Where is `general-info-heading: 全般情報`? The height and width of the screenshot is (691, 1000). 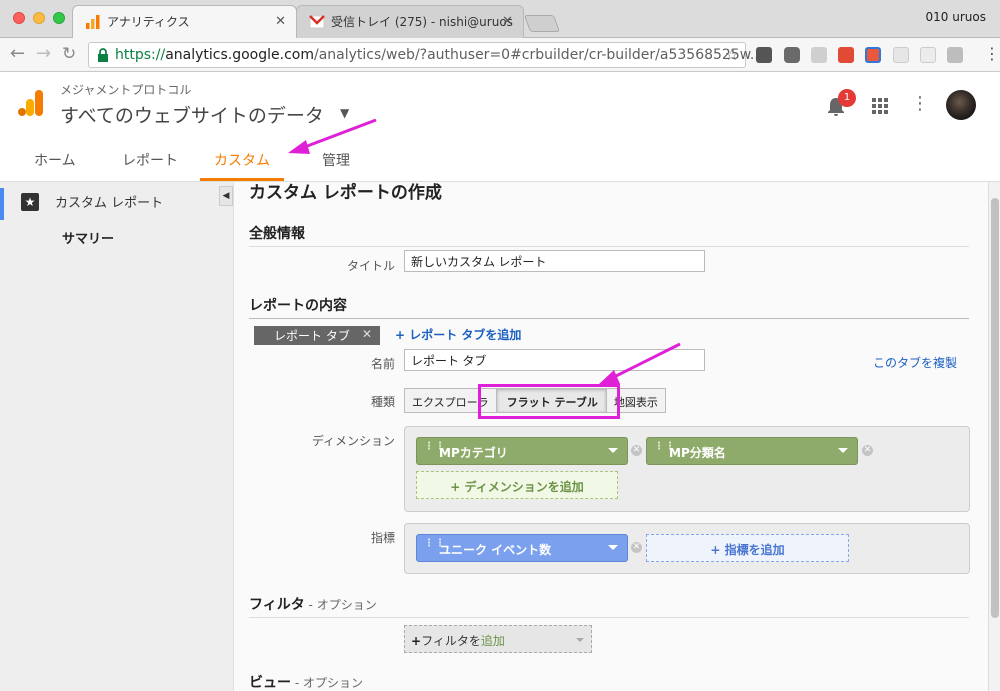
general-info-heading: 全般情報 is located at coordinates (277, 234).